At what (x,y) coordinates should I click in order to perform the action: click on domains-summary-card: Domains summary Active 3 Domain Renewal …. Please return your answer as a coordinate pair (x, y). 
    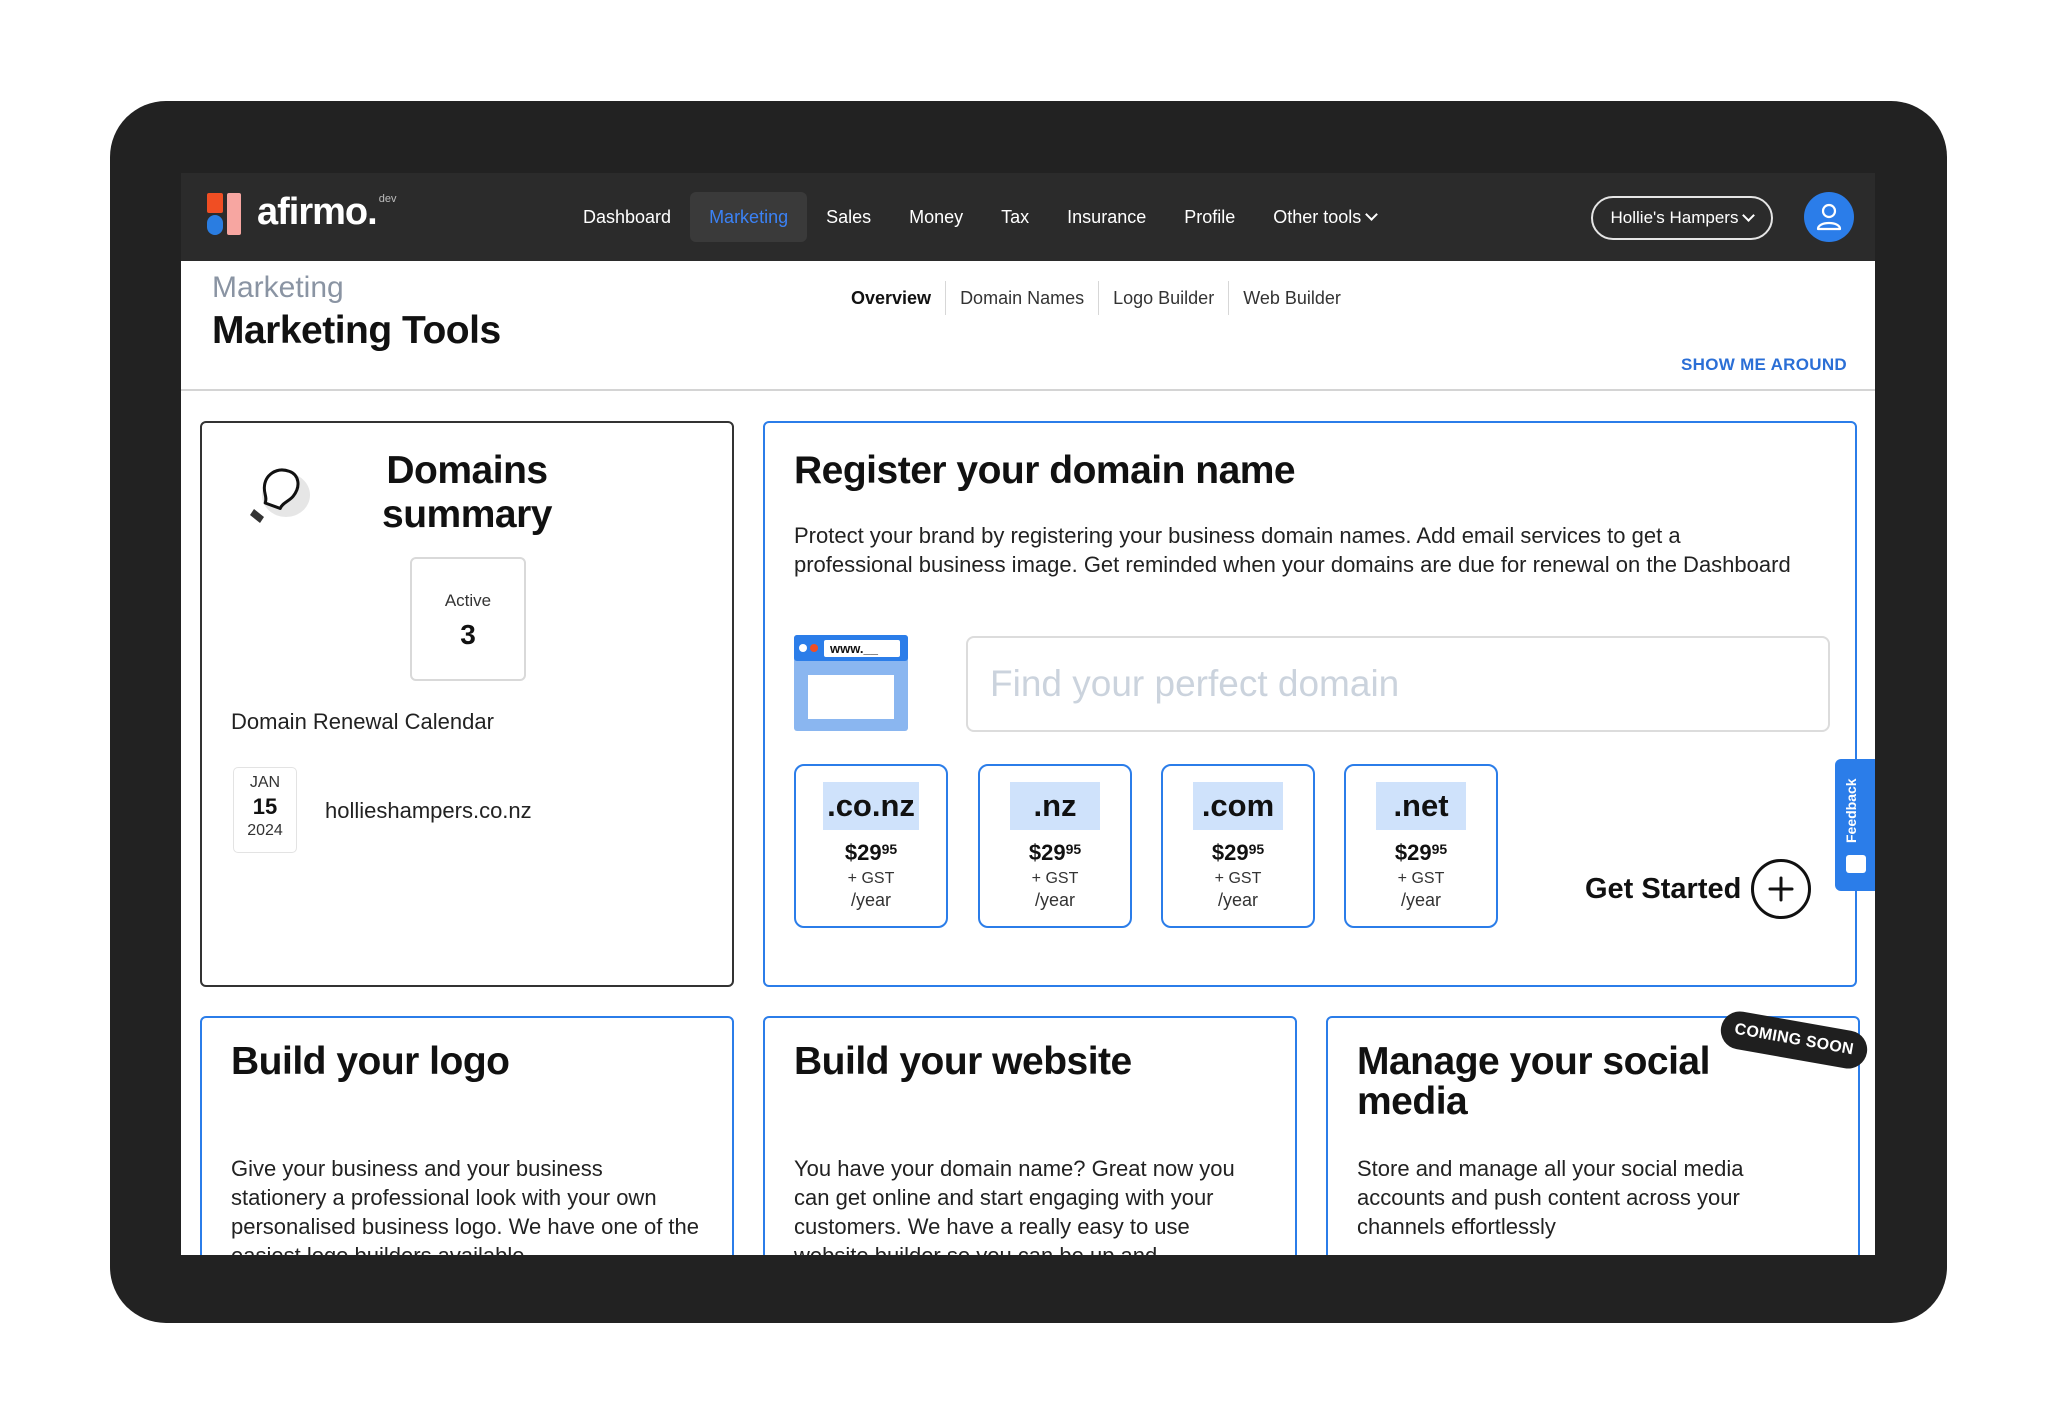
    Looking at the image, I should click on (467, 704).